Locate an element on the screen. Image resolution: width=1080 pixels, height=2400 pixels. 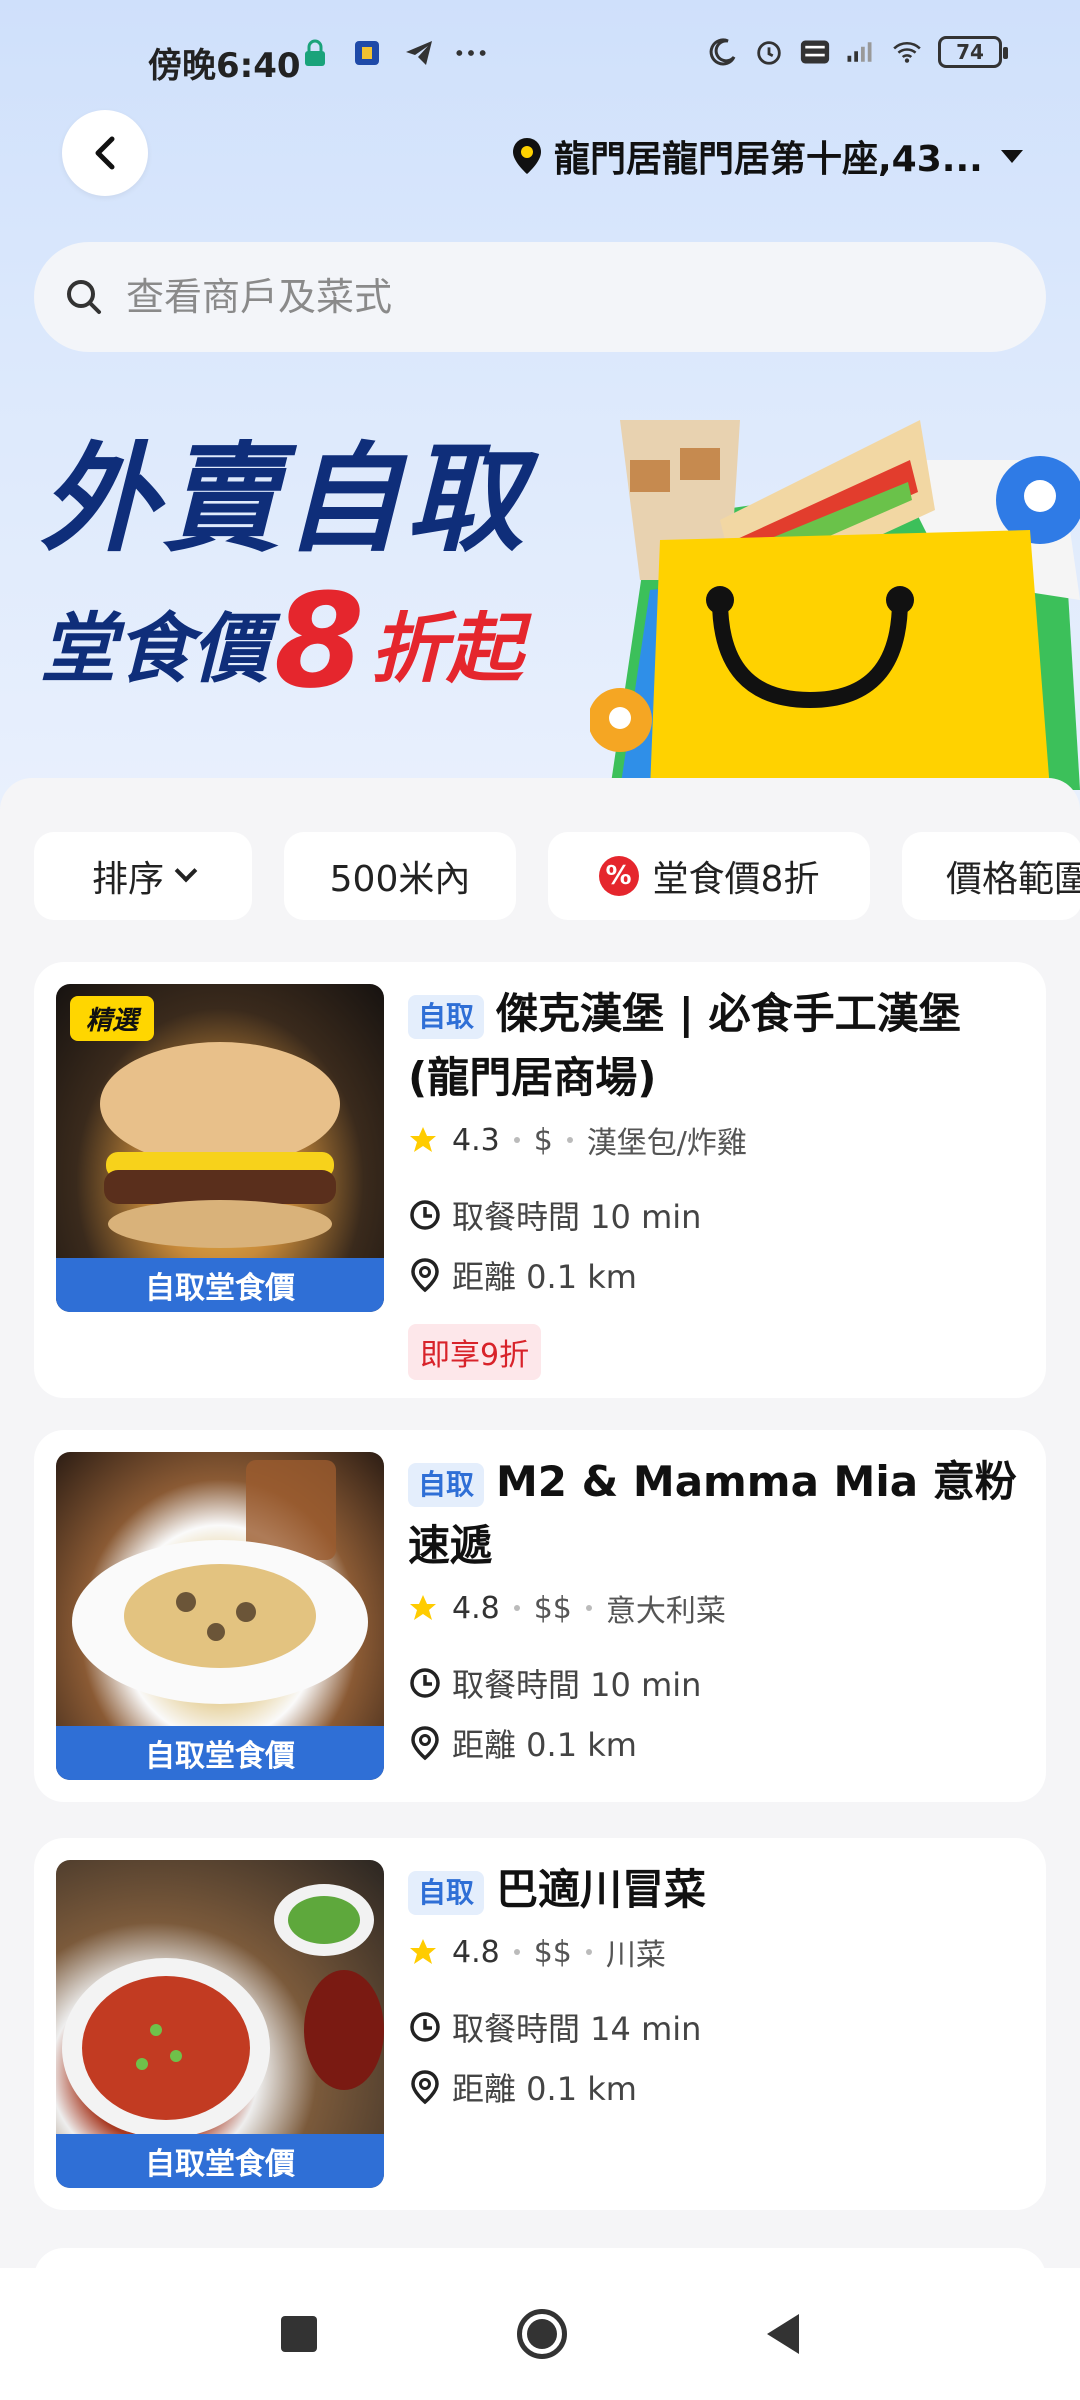
back-nav-button is located at coordinates (783, 2334).